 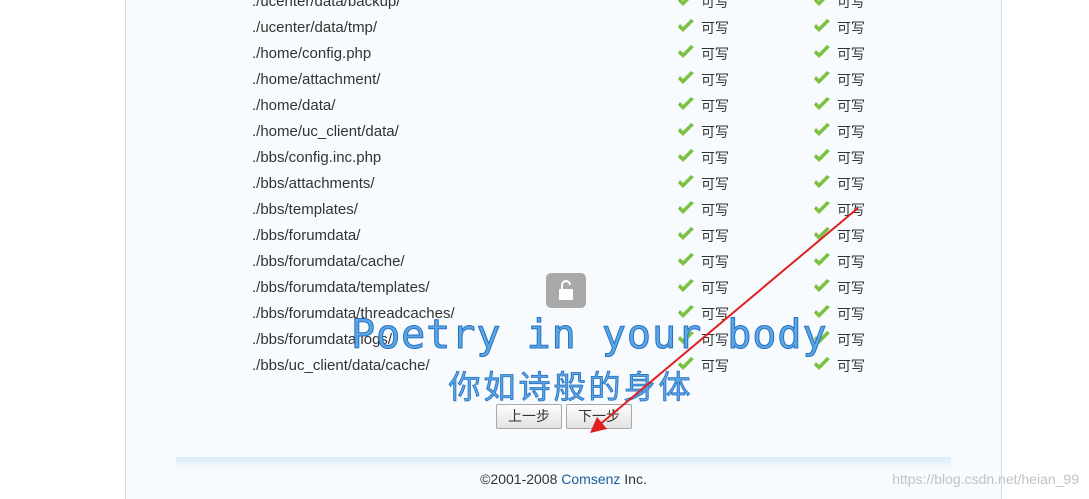 What do you see at coordinates (294, 105) in the screenshot?
I see `directory-path: ./home/data/` at bounding box center [294, 105].